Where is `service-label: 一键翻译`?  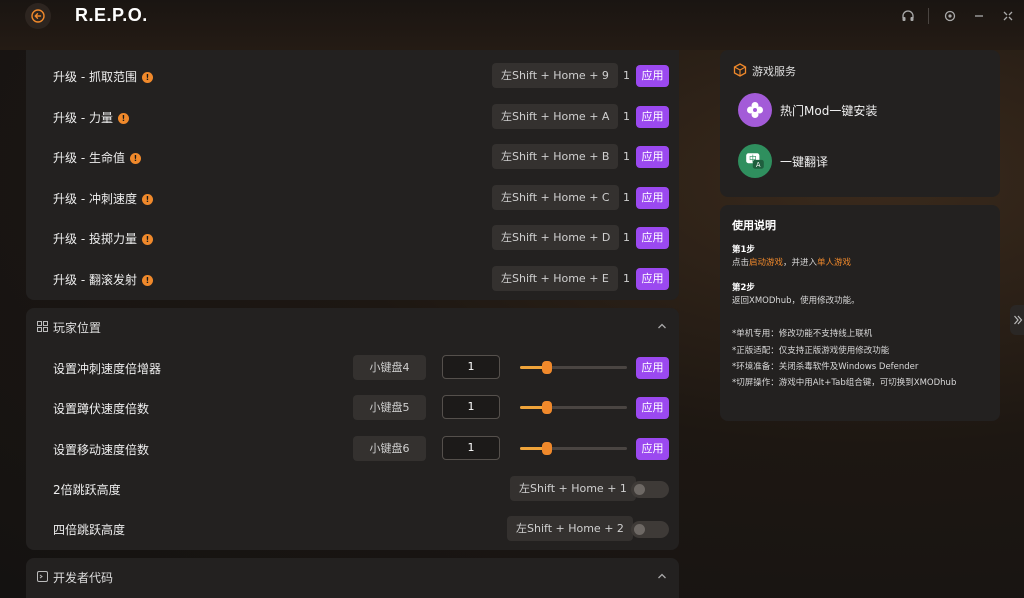
service-label: 一键翻译 is located at coordinates (804, 162).